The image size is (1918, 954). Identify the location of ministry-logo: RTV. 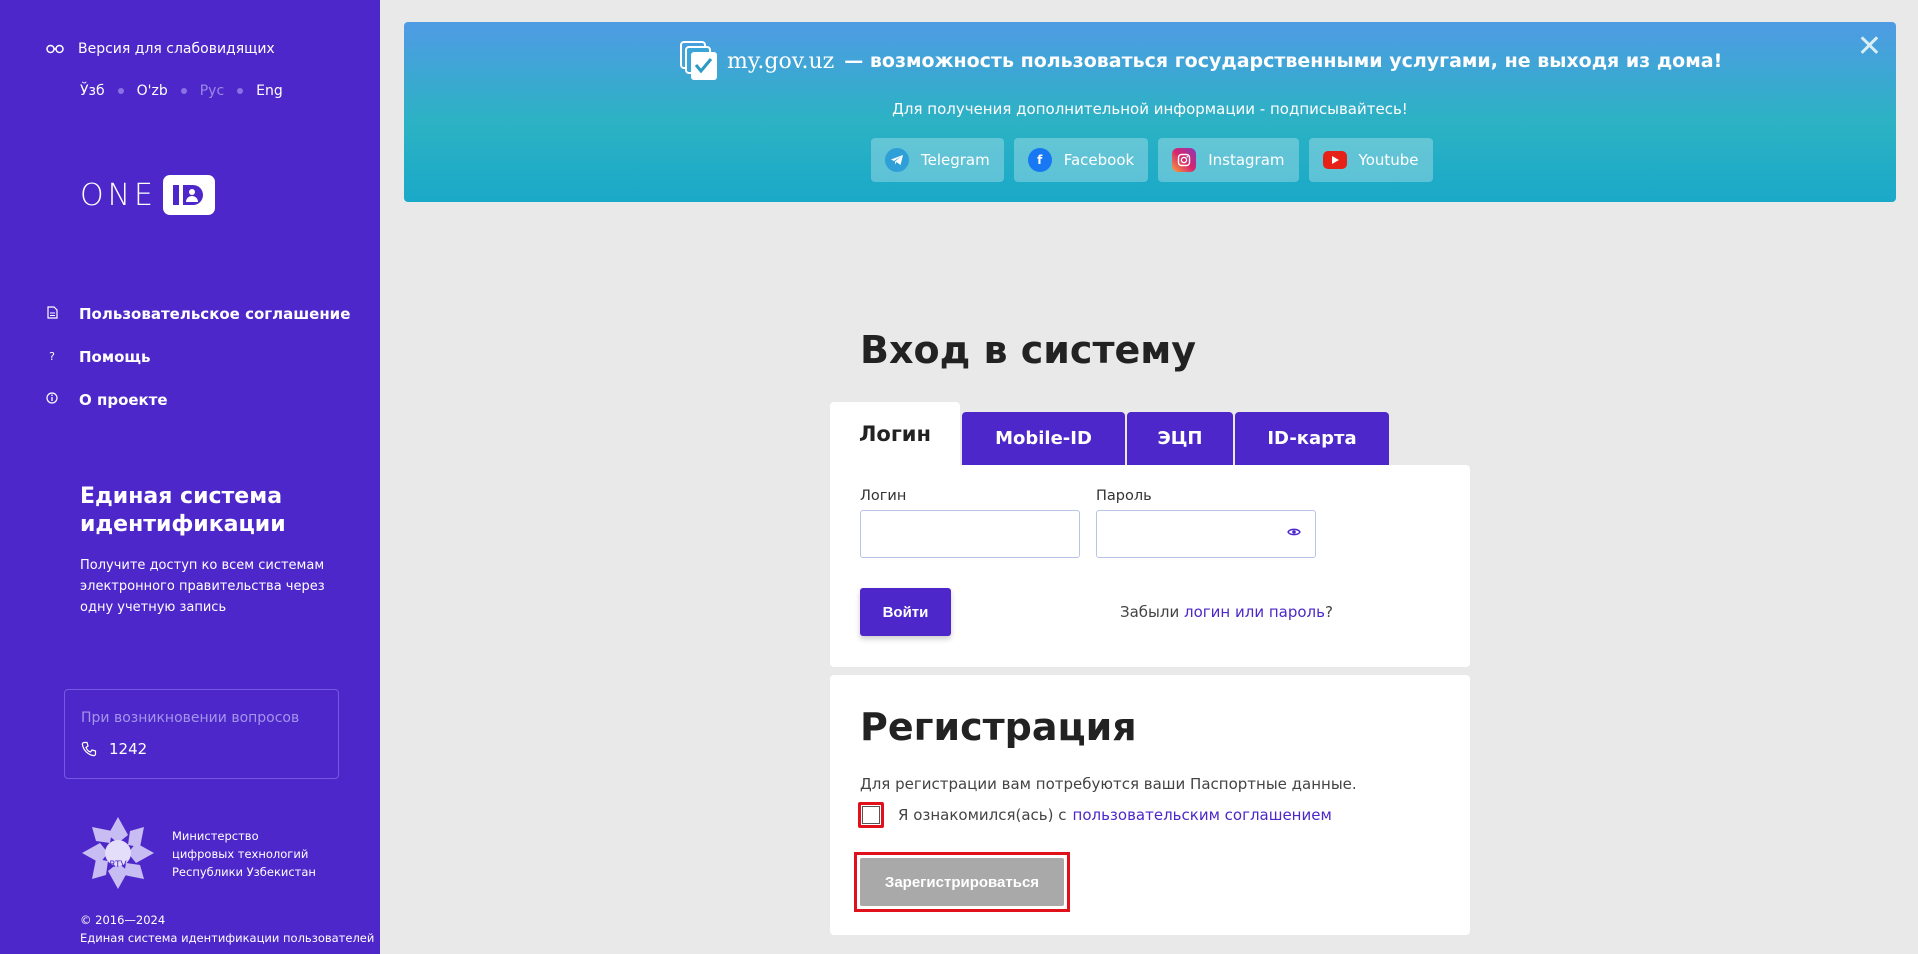
(118, 853).